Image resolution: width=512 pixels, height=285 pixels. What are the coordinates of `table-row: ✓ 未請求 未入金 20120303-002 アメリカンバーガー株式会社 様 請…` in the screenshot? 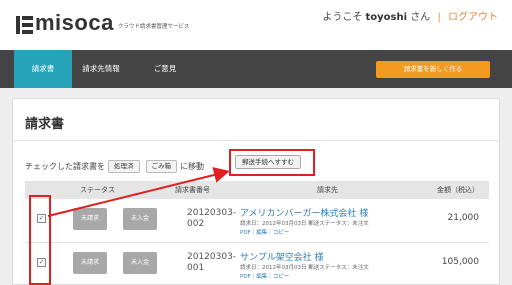 It's located at (257, 221).